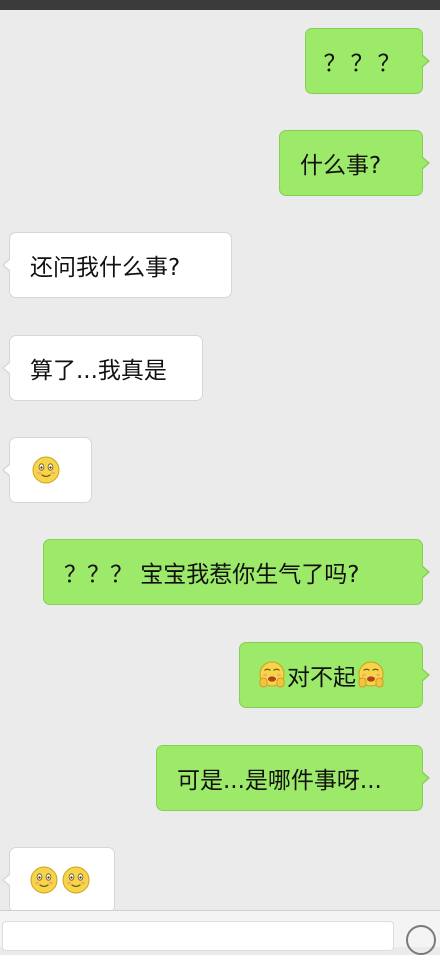  What do you see at coordinates (212, 575) in the screenshot?
I see `message-text: ？？？ 宝宝我惹你生气了吗?` at bounding box center [212, 575].